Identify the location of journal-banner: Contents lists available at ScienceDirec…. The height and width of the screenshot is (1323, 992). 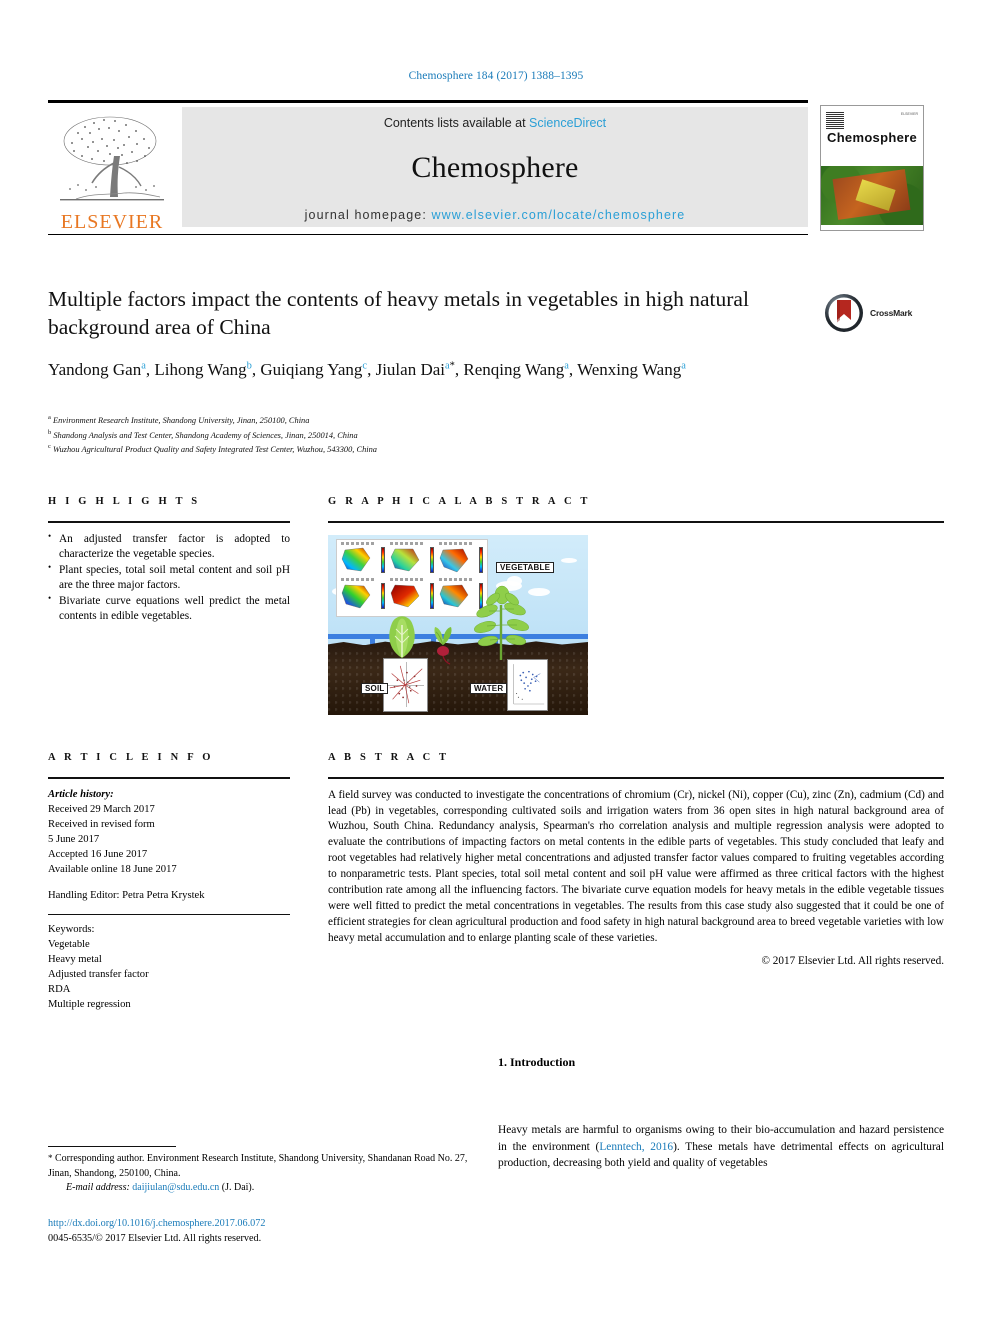
(495, 167).